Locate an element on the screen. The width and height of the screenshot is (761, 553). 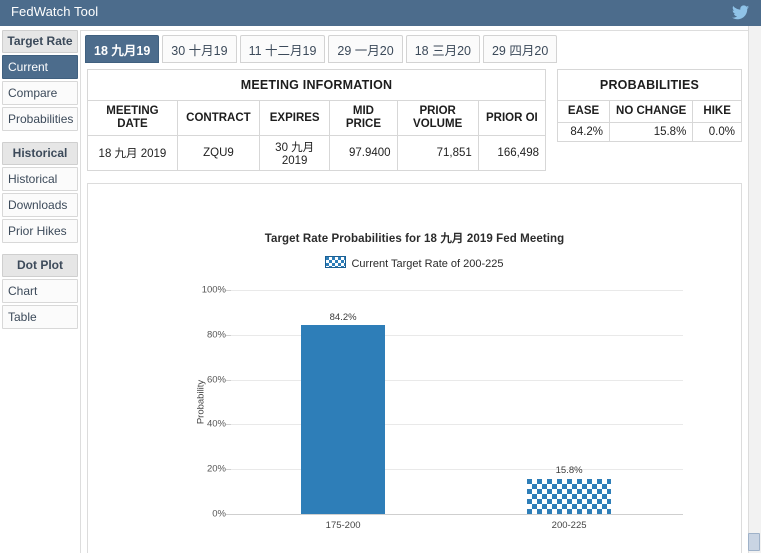
bar-value-200-225: 15.8% is located at coordinates (569, 471).